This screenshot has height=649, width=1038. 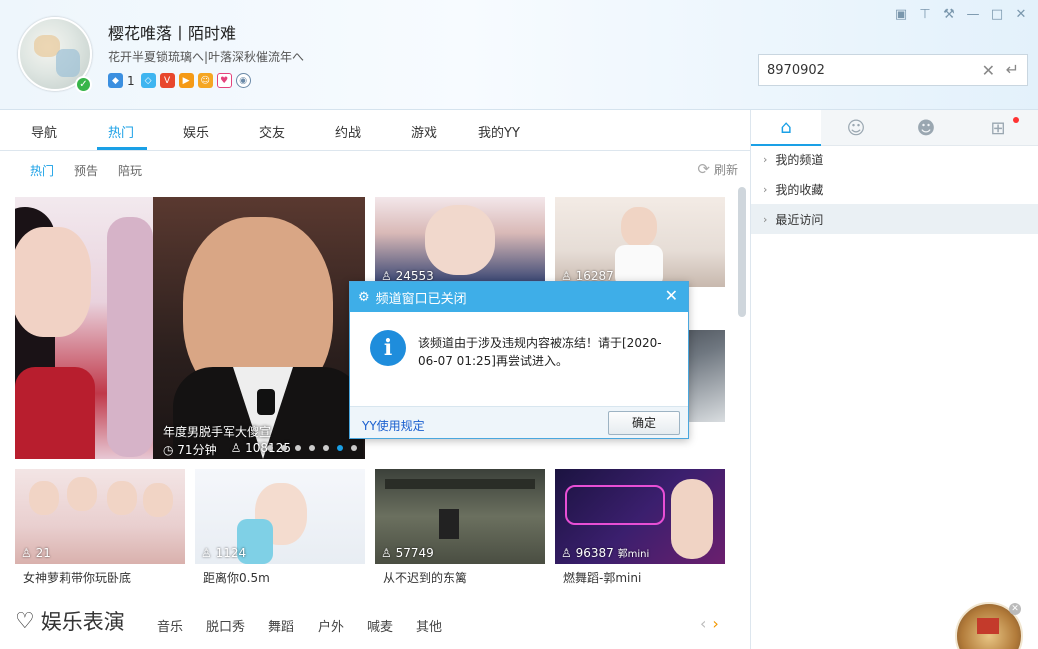 I want to click on tile-caption: 燃舞蹈-郭mini, so click(x=602, y=577).